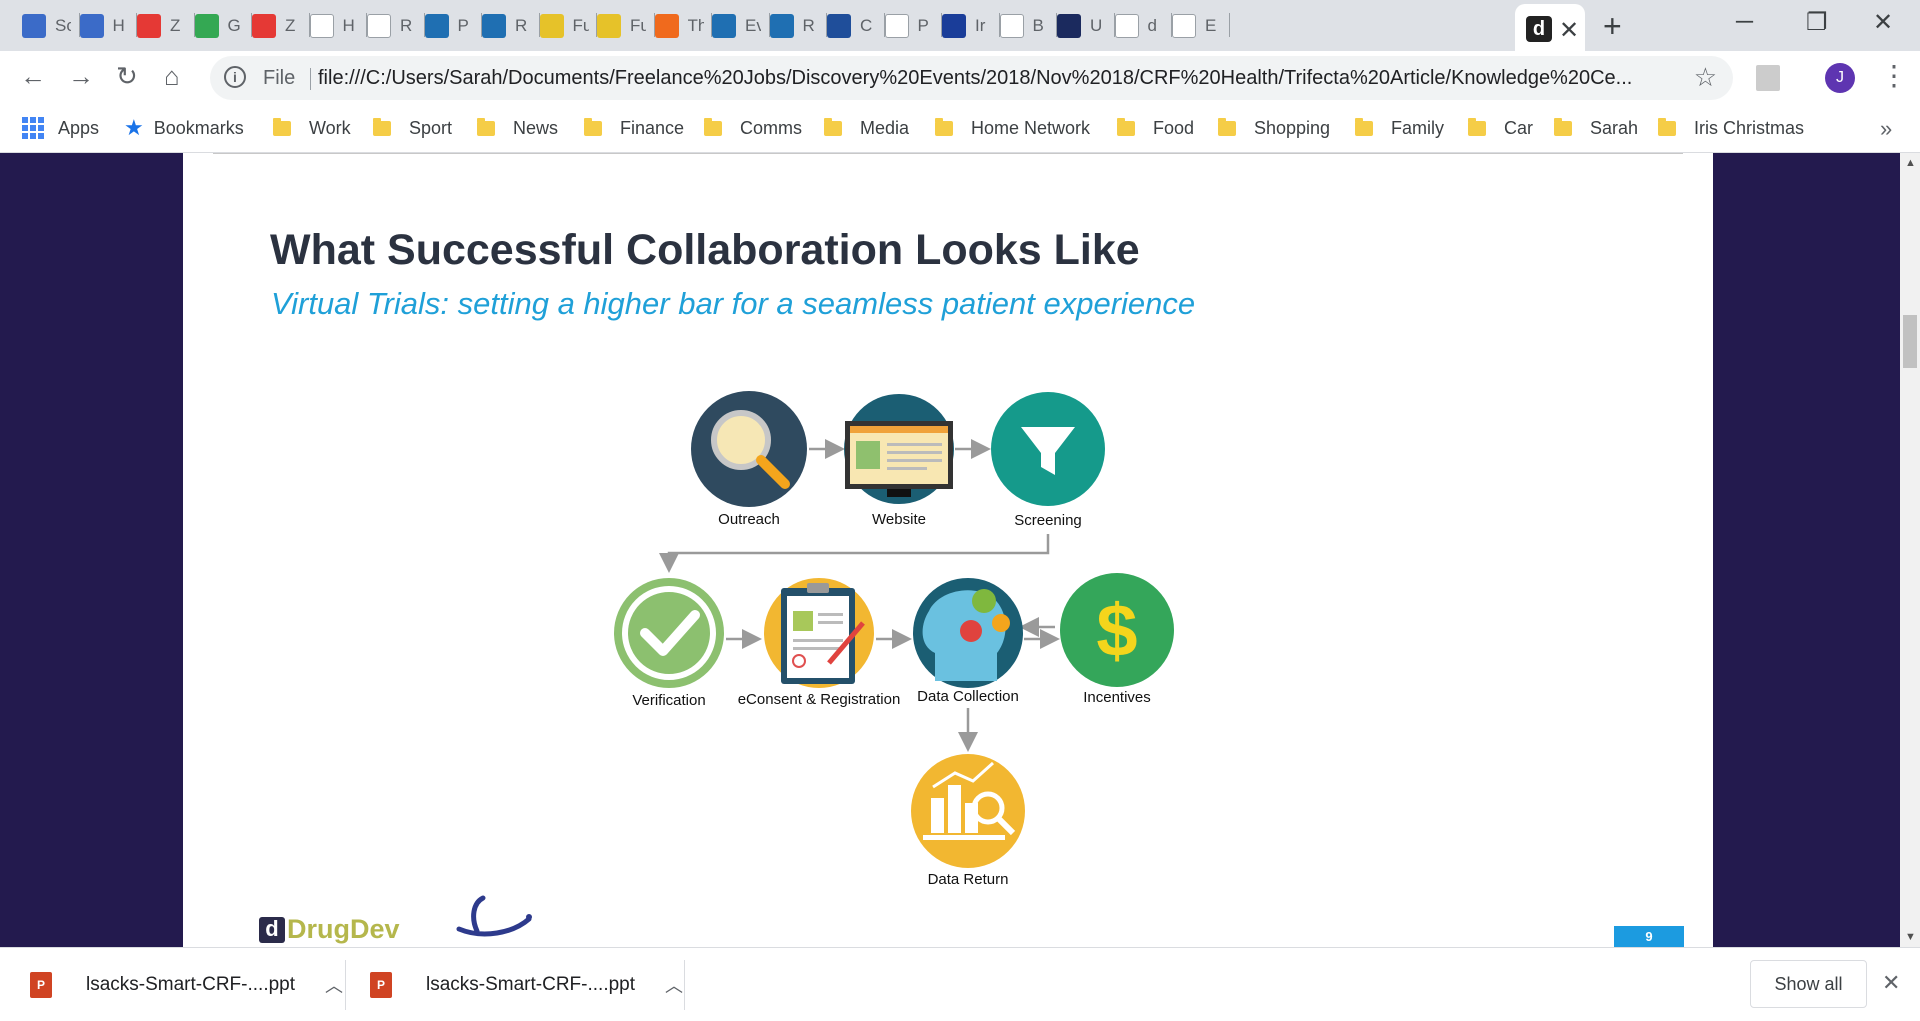 This screenshot has height=1021, width=1920. What do you see at coordinates (1910, 937) in the screenshot?
I see `scroll-down-icon: ▼` at bounding box center [1910, 937].